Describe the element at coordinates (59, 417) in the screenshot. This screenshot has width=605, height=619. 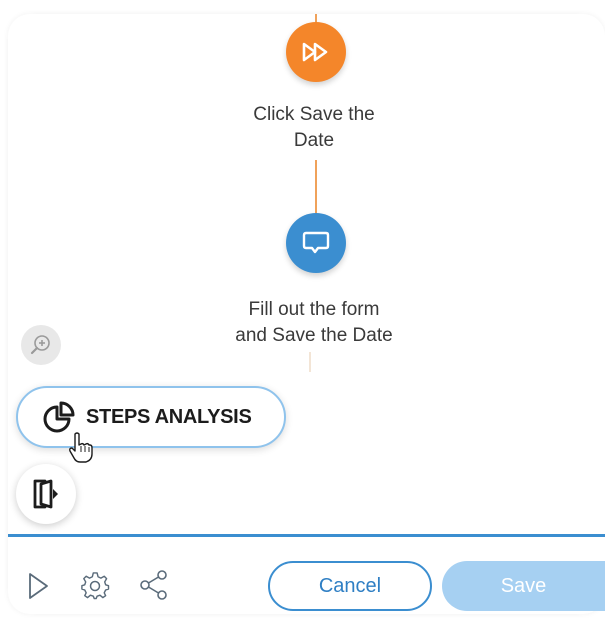
I see `pie-chart-icon` at that location.